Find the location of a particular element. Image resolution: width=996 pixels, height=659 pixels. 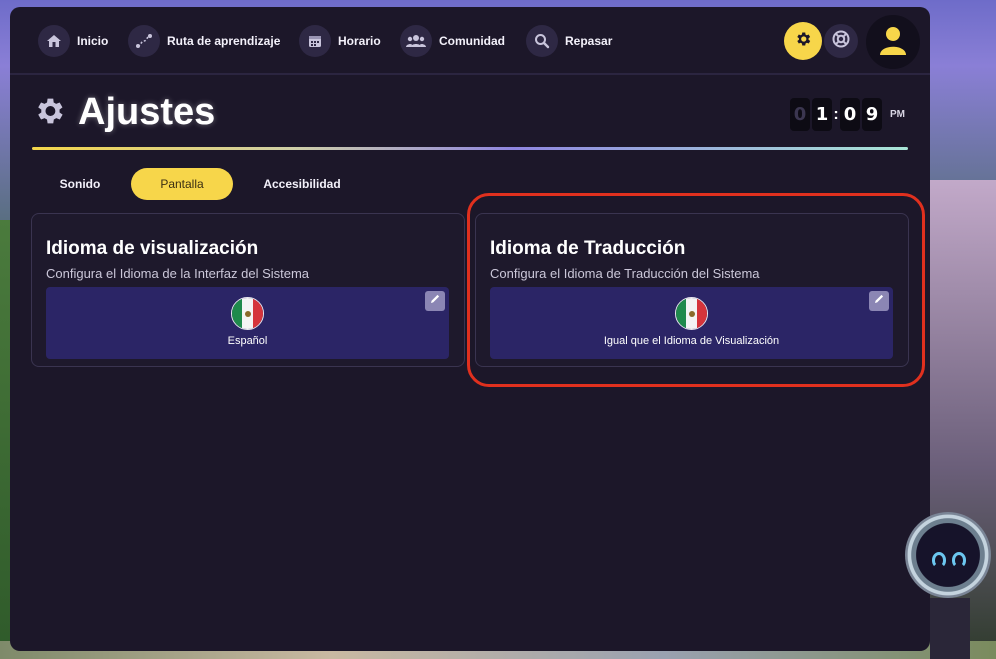

learning-path-icon is located at coordinates (144, 41).